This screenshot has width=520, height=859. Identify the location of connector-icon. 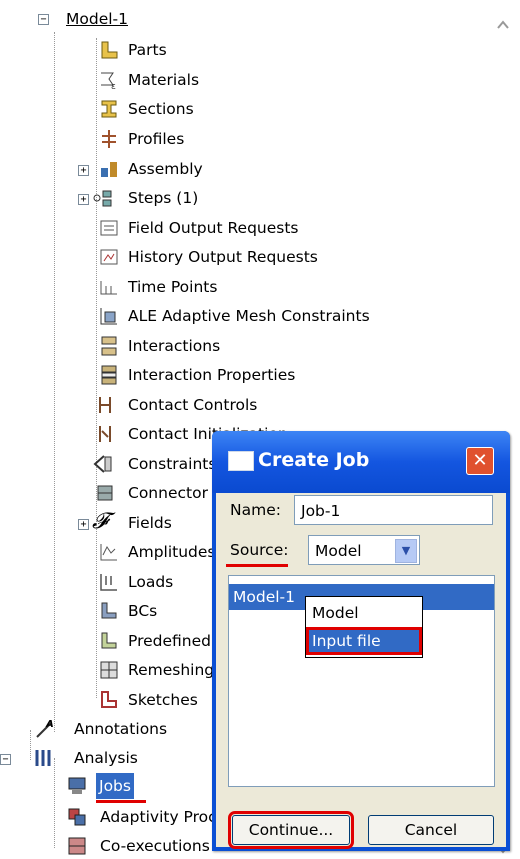
(105, 493).